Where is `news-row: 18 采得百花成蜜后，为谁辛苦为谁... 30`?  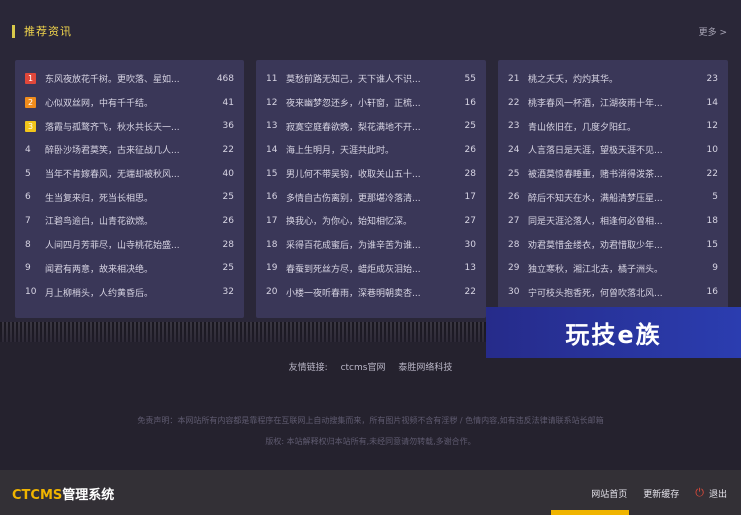
news-row: 18 采得百花成蜜后，为谁辛苦为谁... 30 is located at coordinates (371, 245).